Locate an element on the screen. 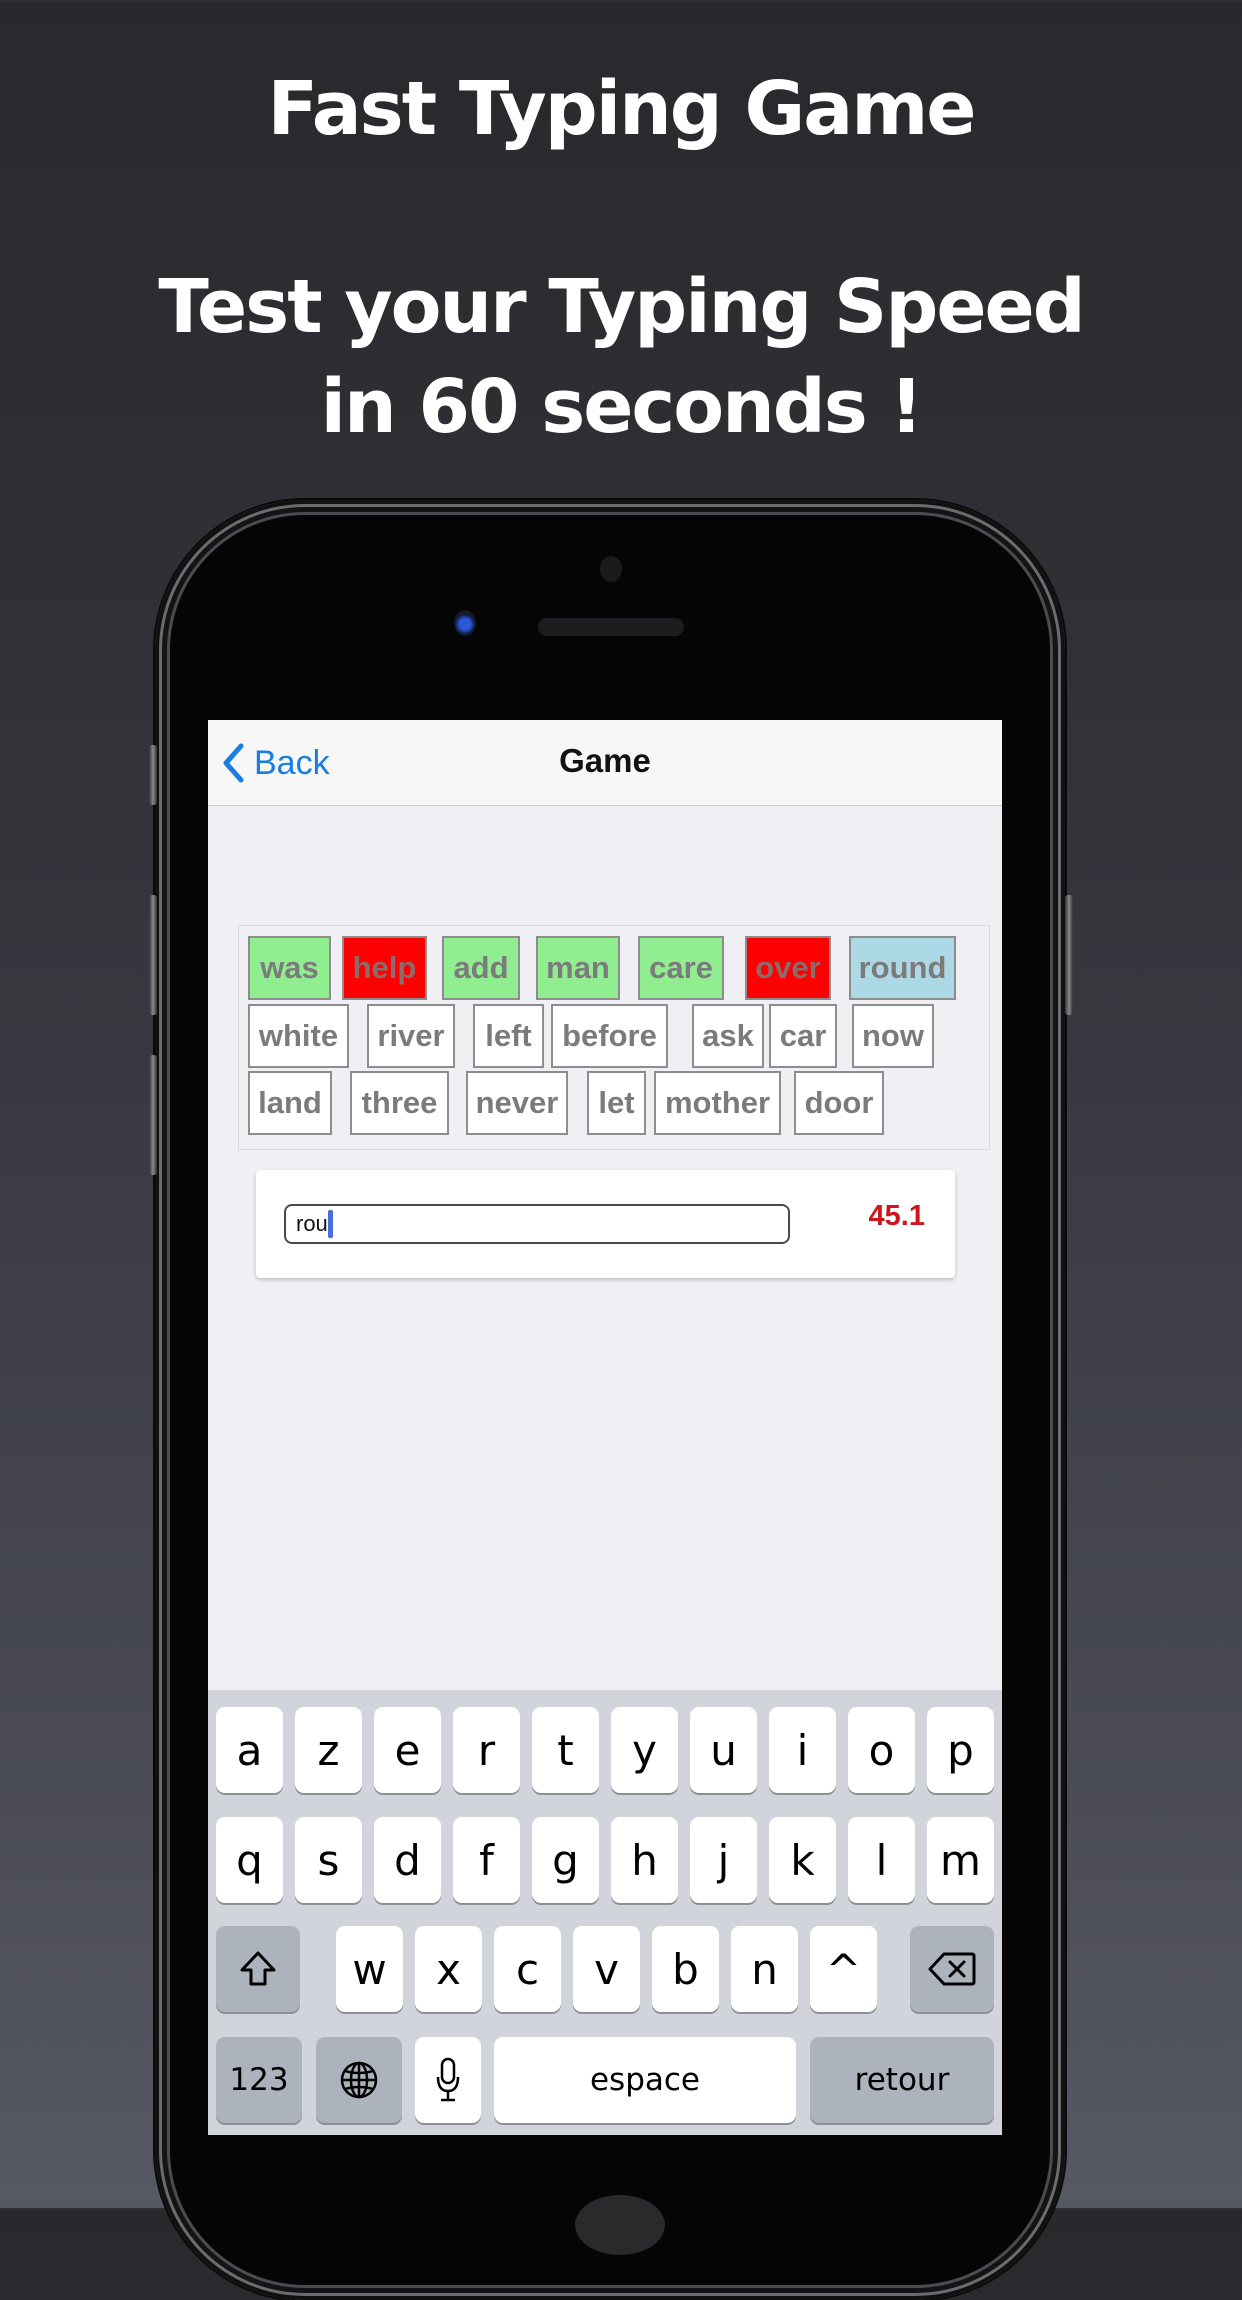 Image resolution: width=1242 pixels, height=2300 pixels. word-tile-pending: now is located at coordinates (893, 1036).